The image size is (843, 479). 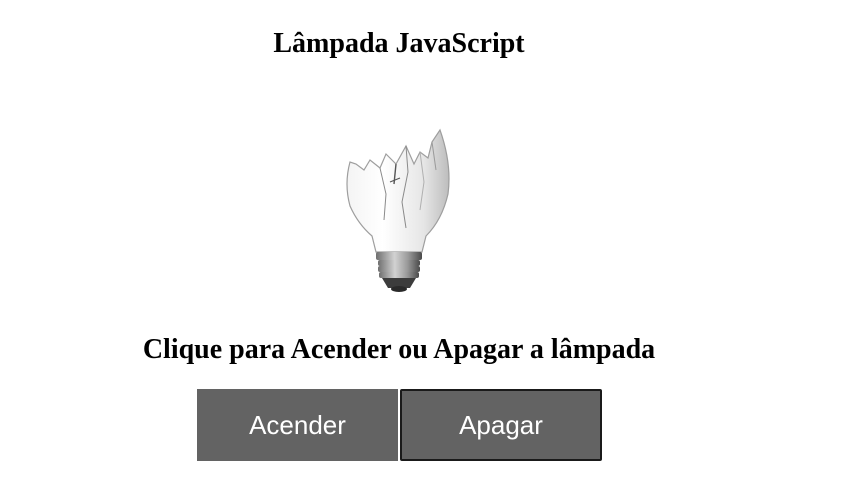 I want to click on instruction-text: Clique para Acender ou Apagar a lâmpada, so click(x=399, y=349).